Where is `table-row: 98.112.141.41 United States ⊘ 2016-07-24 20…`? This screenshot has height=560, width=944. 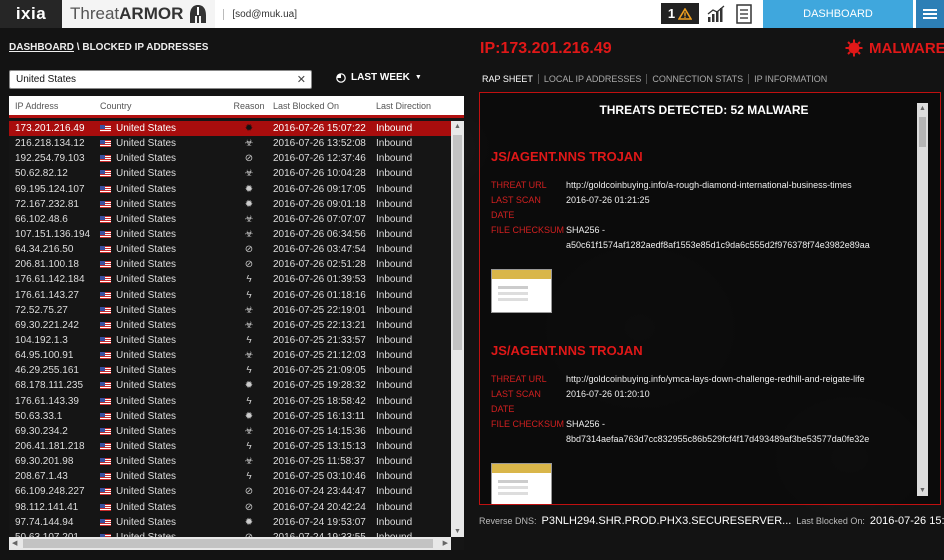 table-row: 98.112.141.41 United States ⊘ 2016-07-24 20… is located at coordinates (230, 507).